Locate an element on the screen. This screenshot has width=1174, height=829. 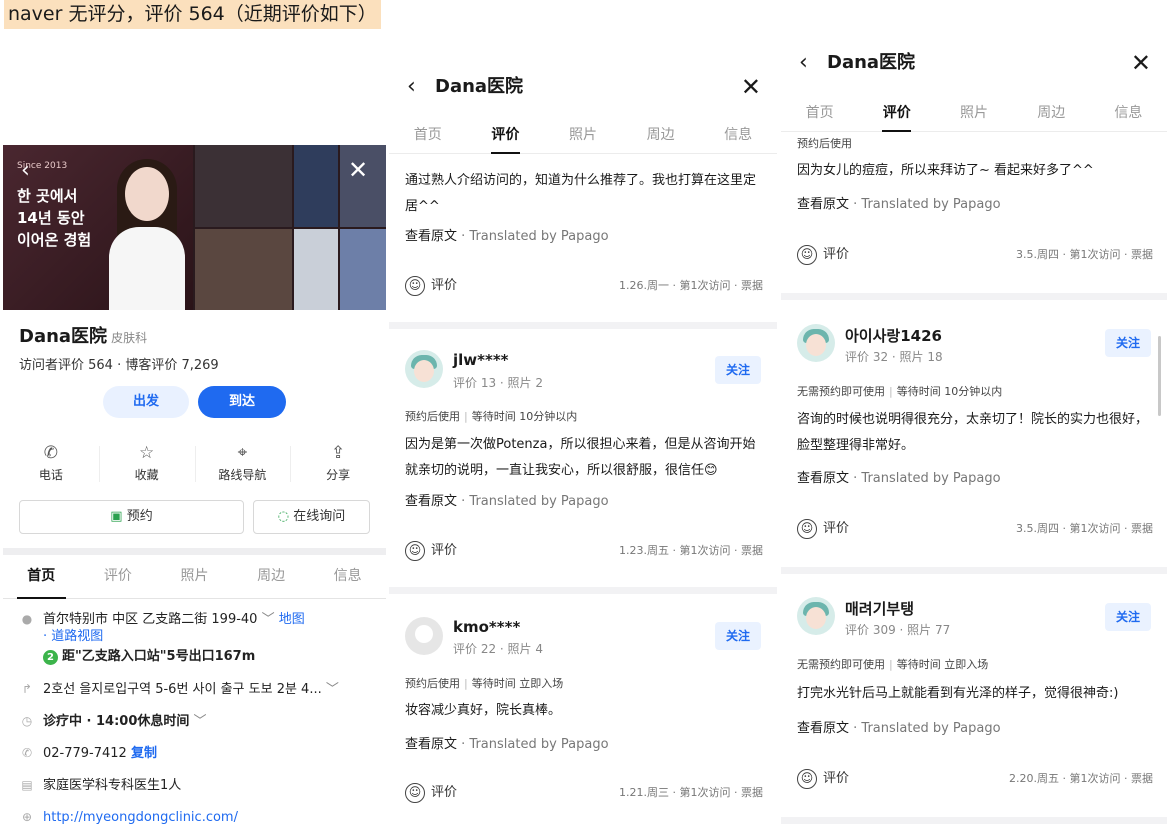
road-view-link: · 道路视图 is located at coordinates (73, 637).